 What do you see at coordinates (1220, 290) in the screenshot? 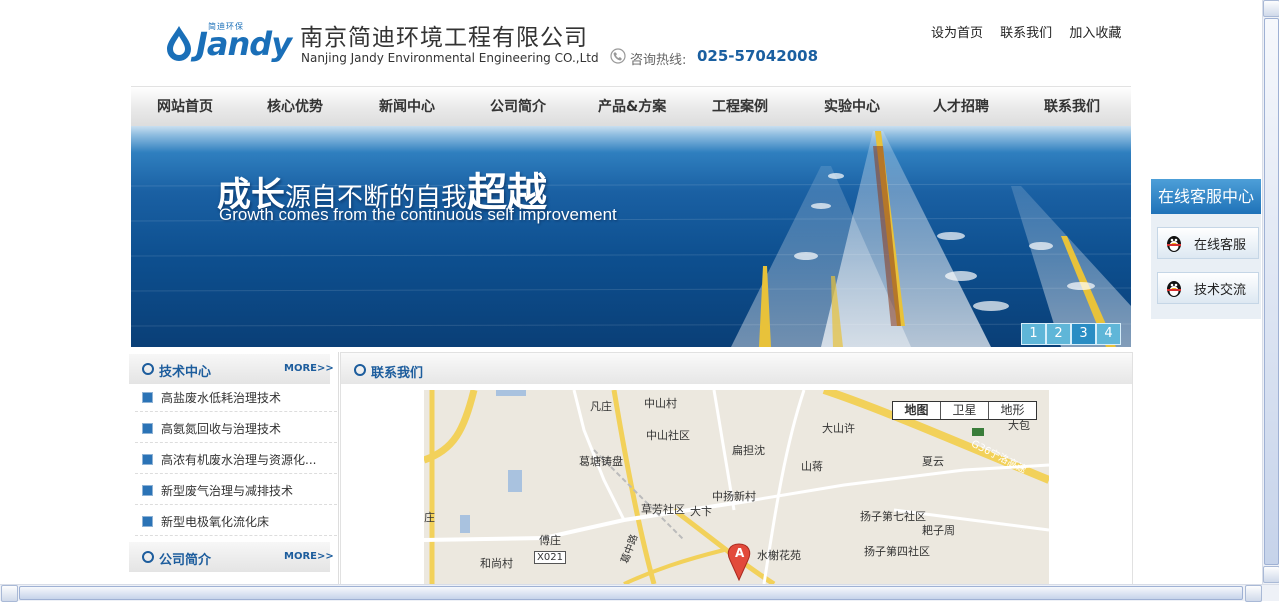
I see `tech-exchange-label: 技术交流` at bounding box center [1220, 290].